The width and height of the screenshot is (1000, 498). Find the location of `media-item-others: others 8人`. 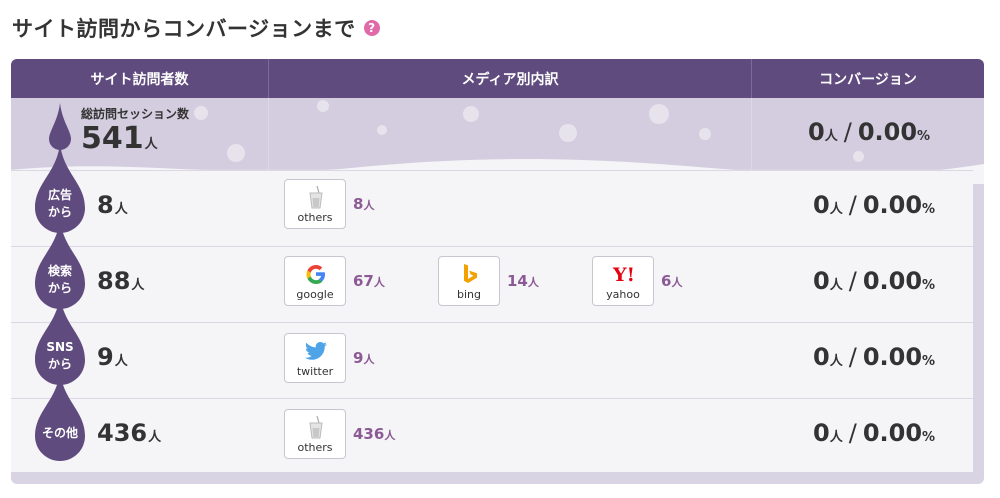

media-item-others: others 8人 is located at coordinates (329, 204).